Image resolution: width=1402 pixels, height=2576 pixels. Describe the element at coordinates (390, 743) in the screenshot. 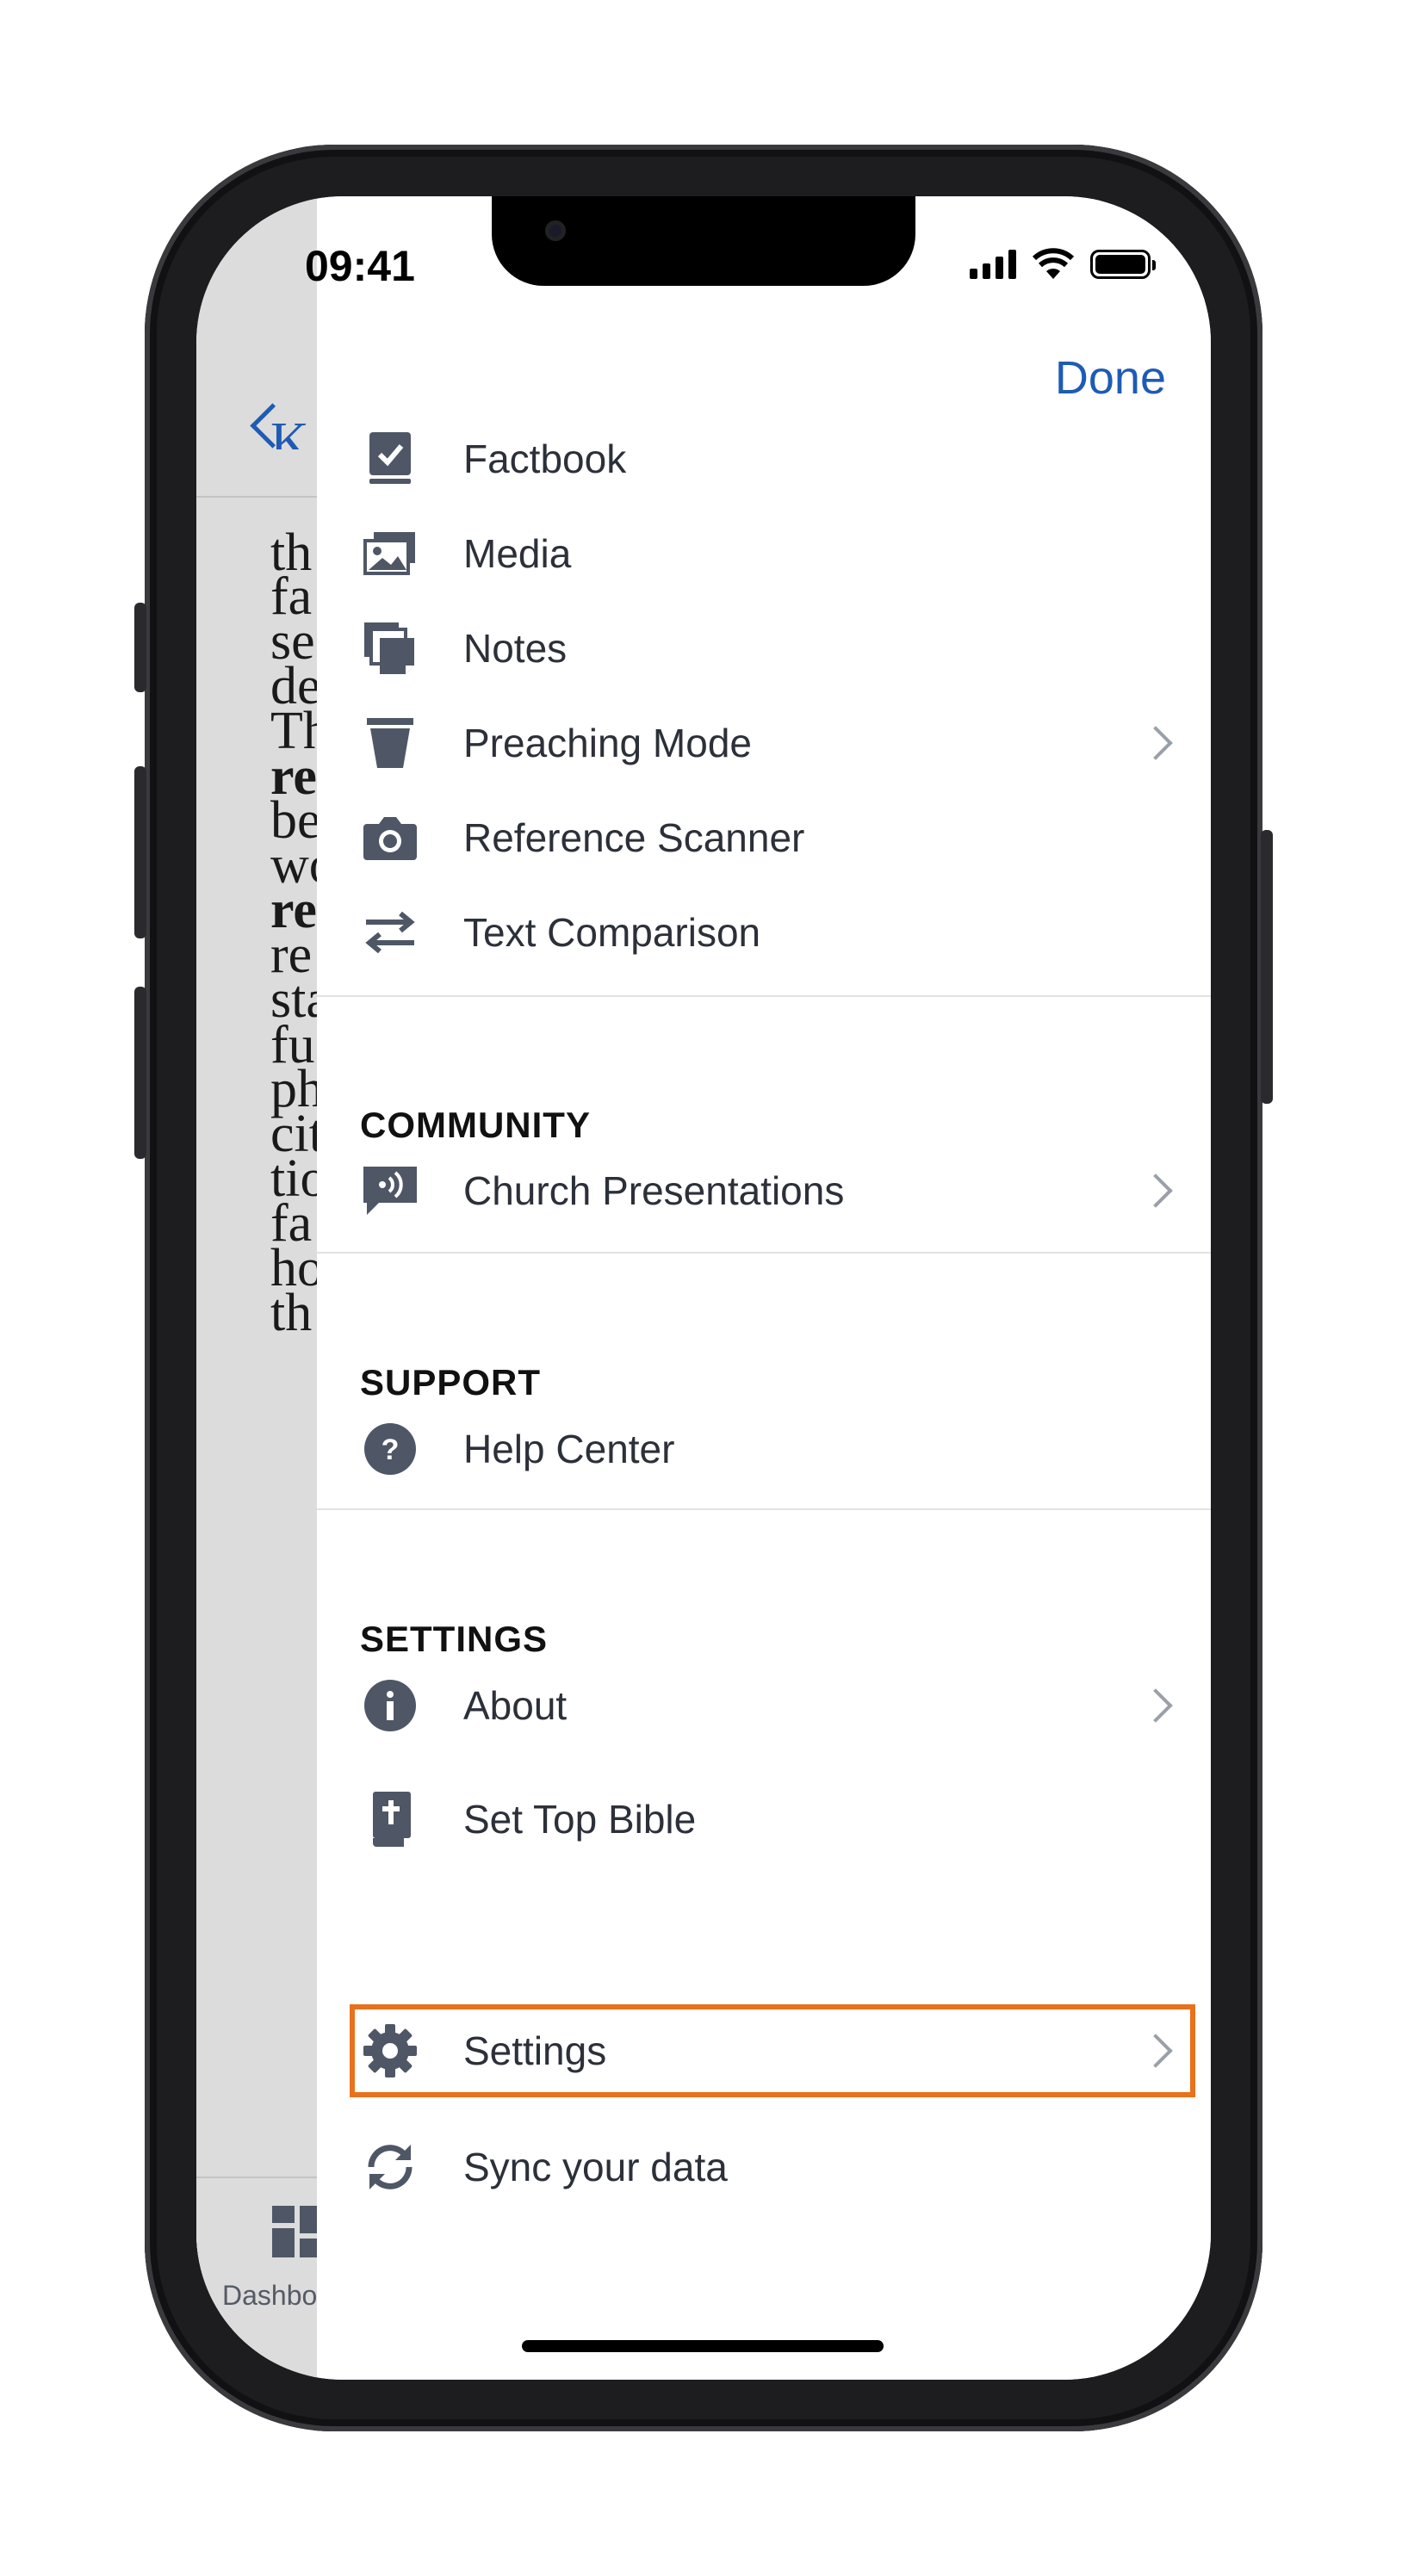

I see `preaching-mode-icon` at that location.